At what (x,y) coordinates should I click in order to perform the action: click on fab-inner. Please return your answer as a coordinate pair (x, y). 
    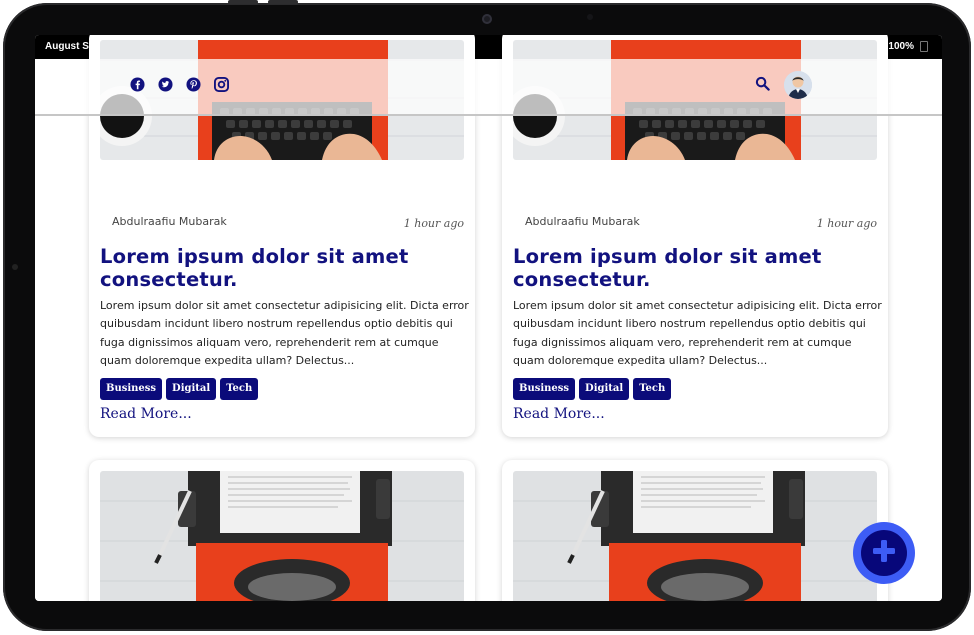
    Looking at the image, I should click on (884, 553).